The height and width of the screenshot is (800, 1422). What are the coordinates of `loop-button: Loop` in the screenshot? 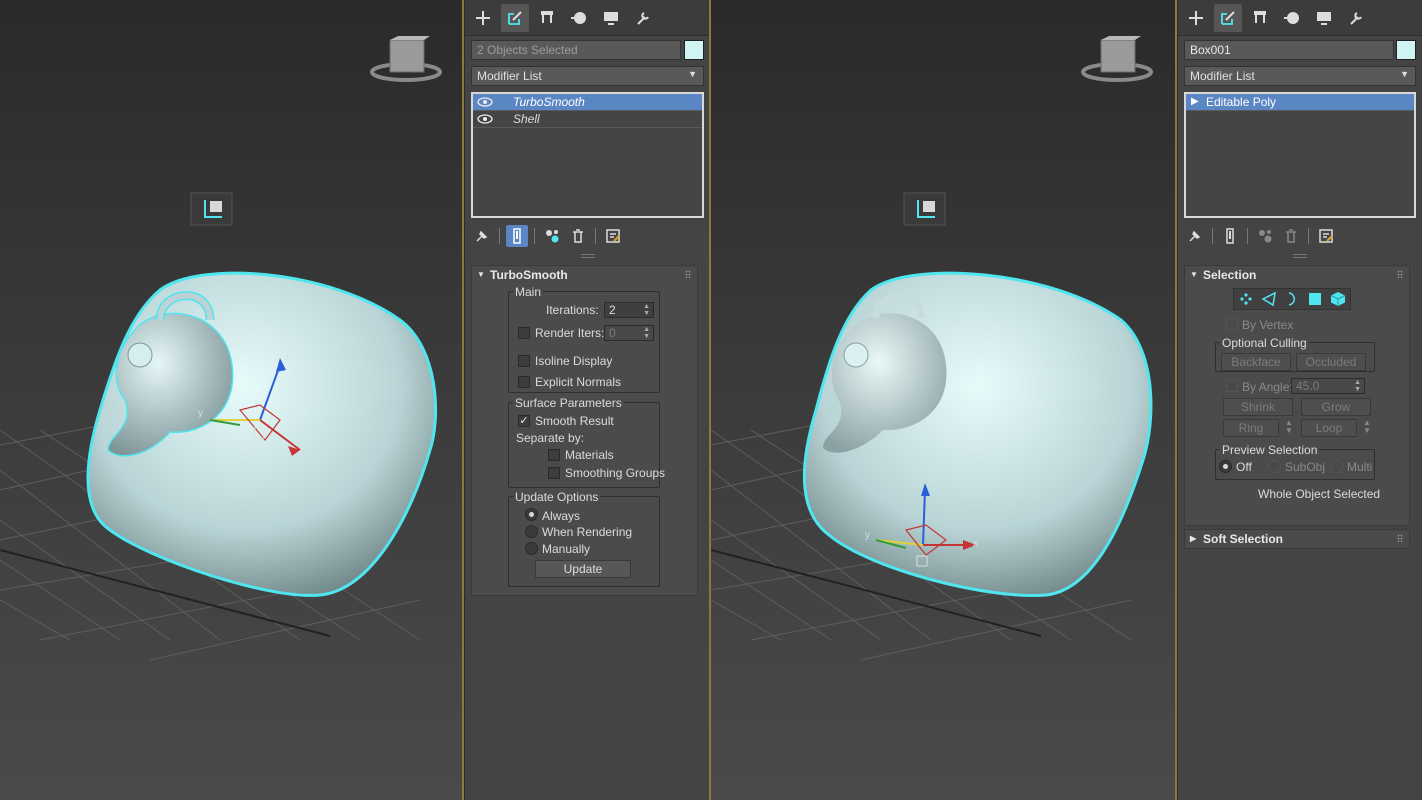 It's located at (1329, 428).